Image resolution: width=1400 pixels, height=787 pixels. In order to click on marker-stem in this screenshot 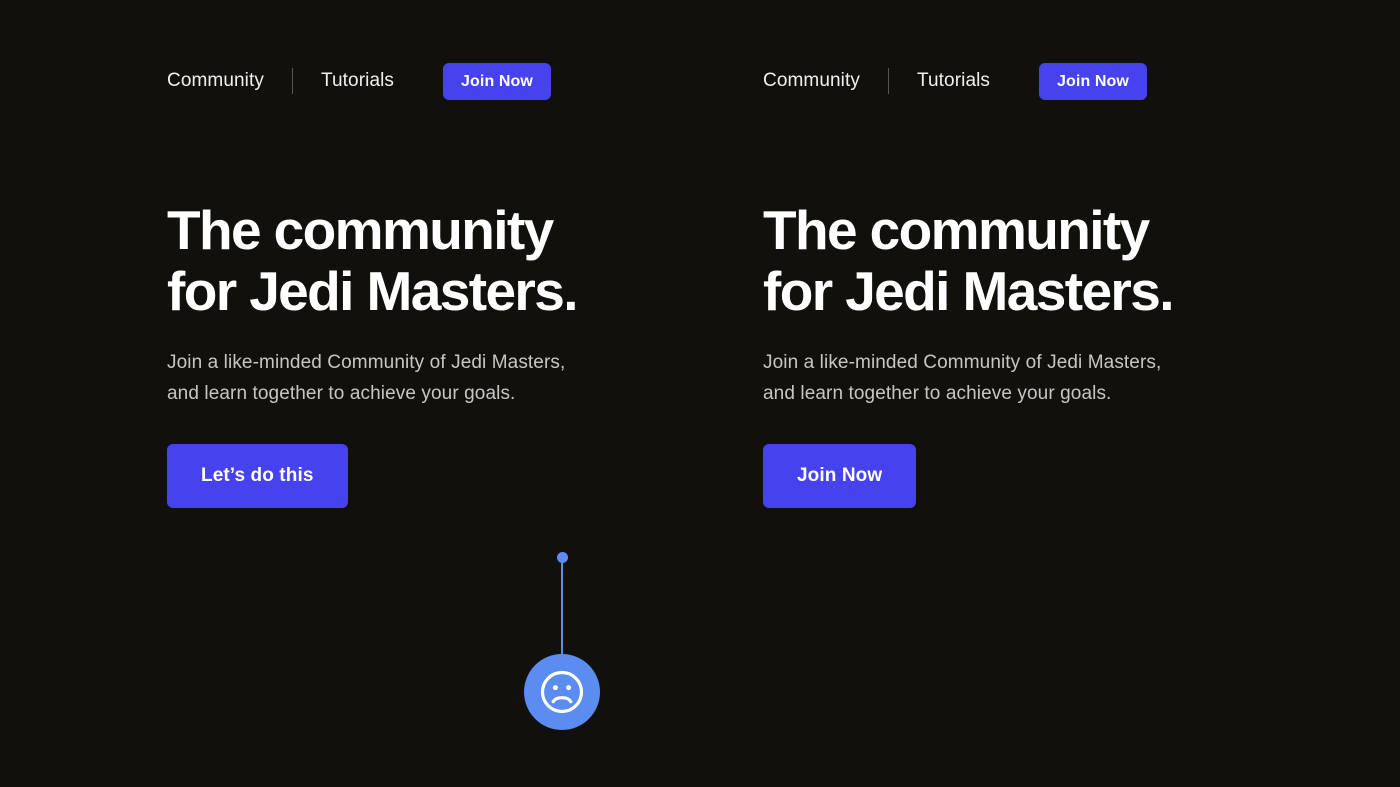, I will do `click(562, 609)`.